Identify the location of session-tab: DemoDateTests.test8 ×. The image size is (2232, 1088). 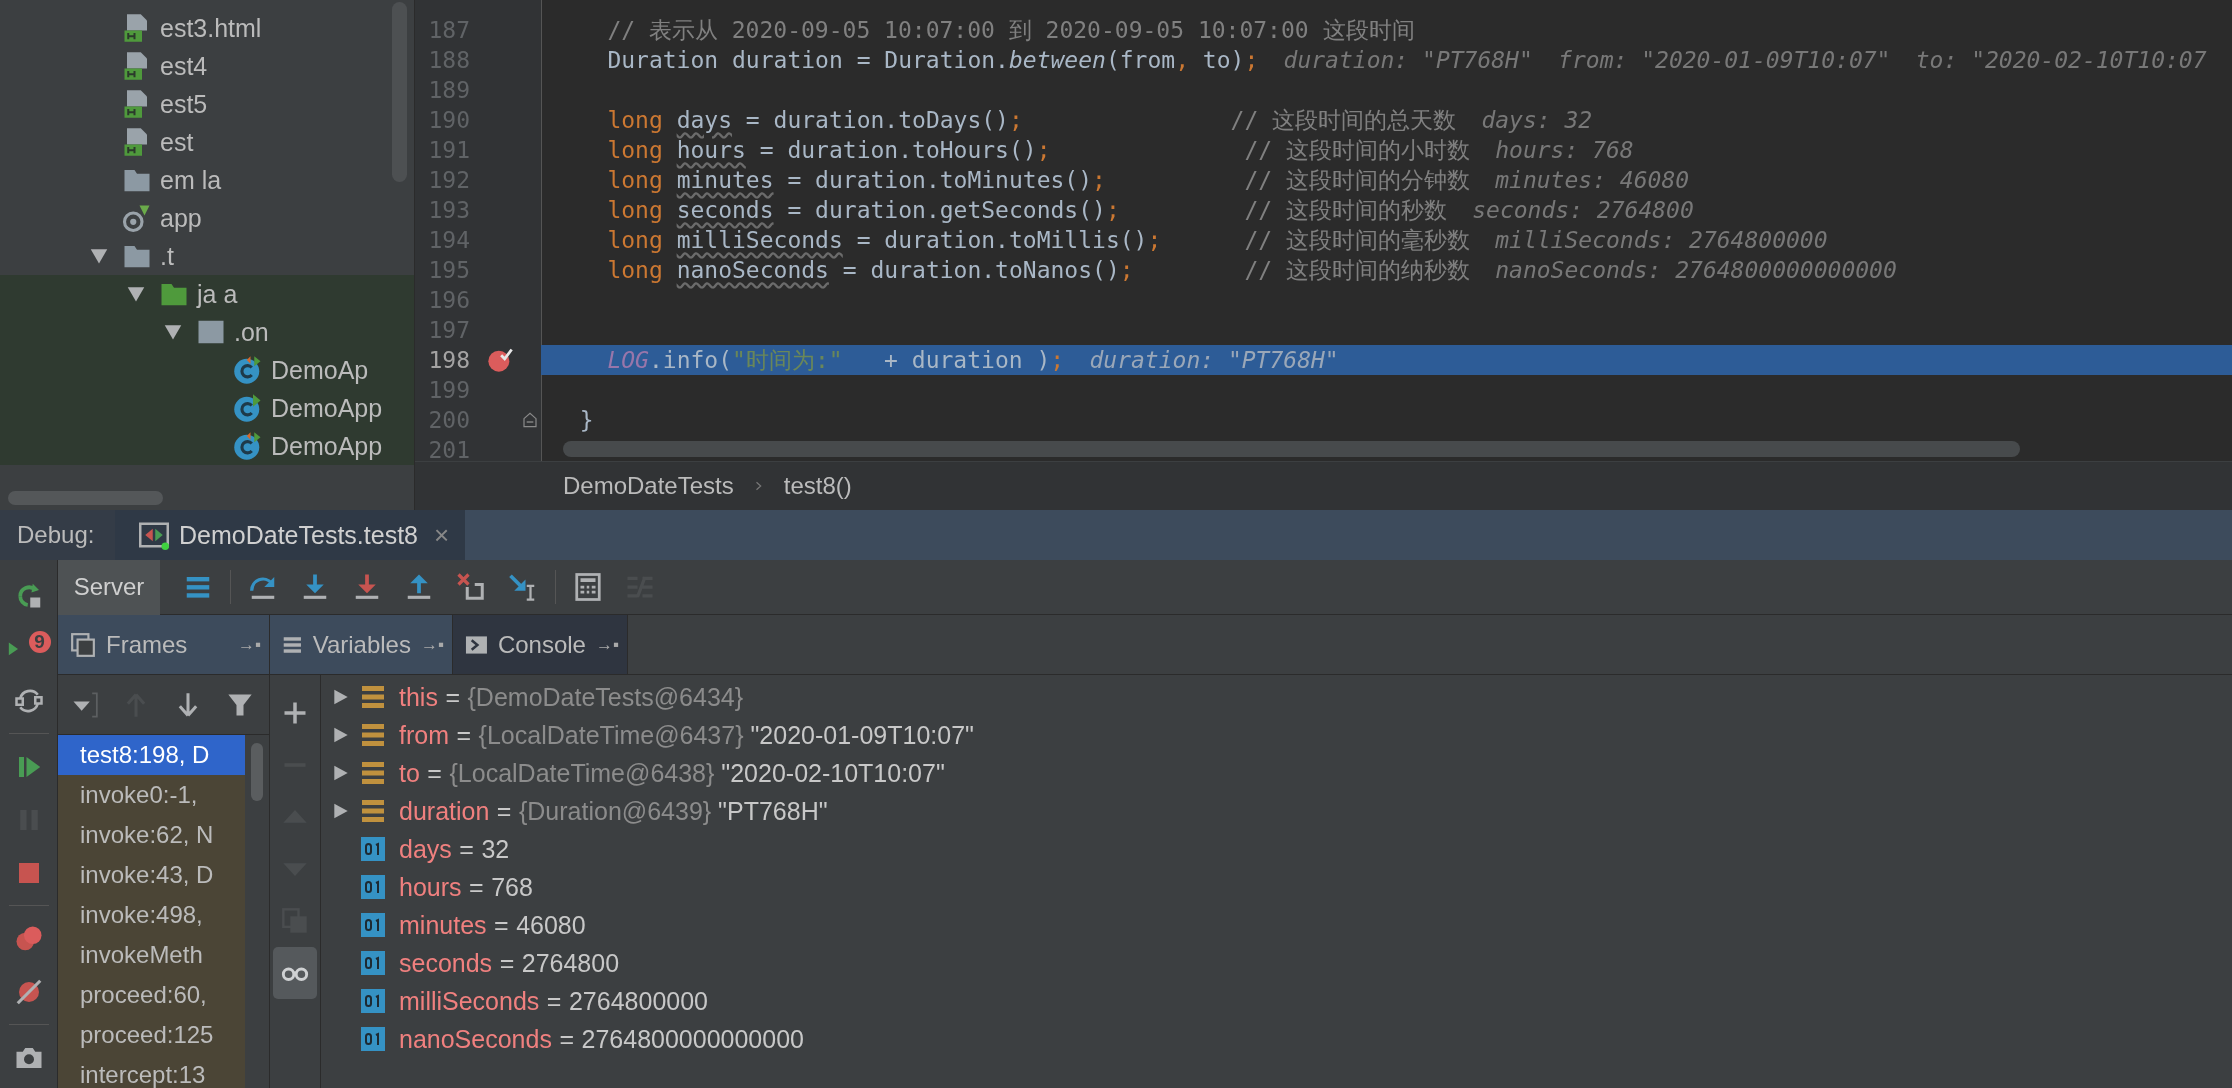
(290, 535).